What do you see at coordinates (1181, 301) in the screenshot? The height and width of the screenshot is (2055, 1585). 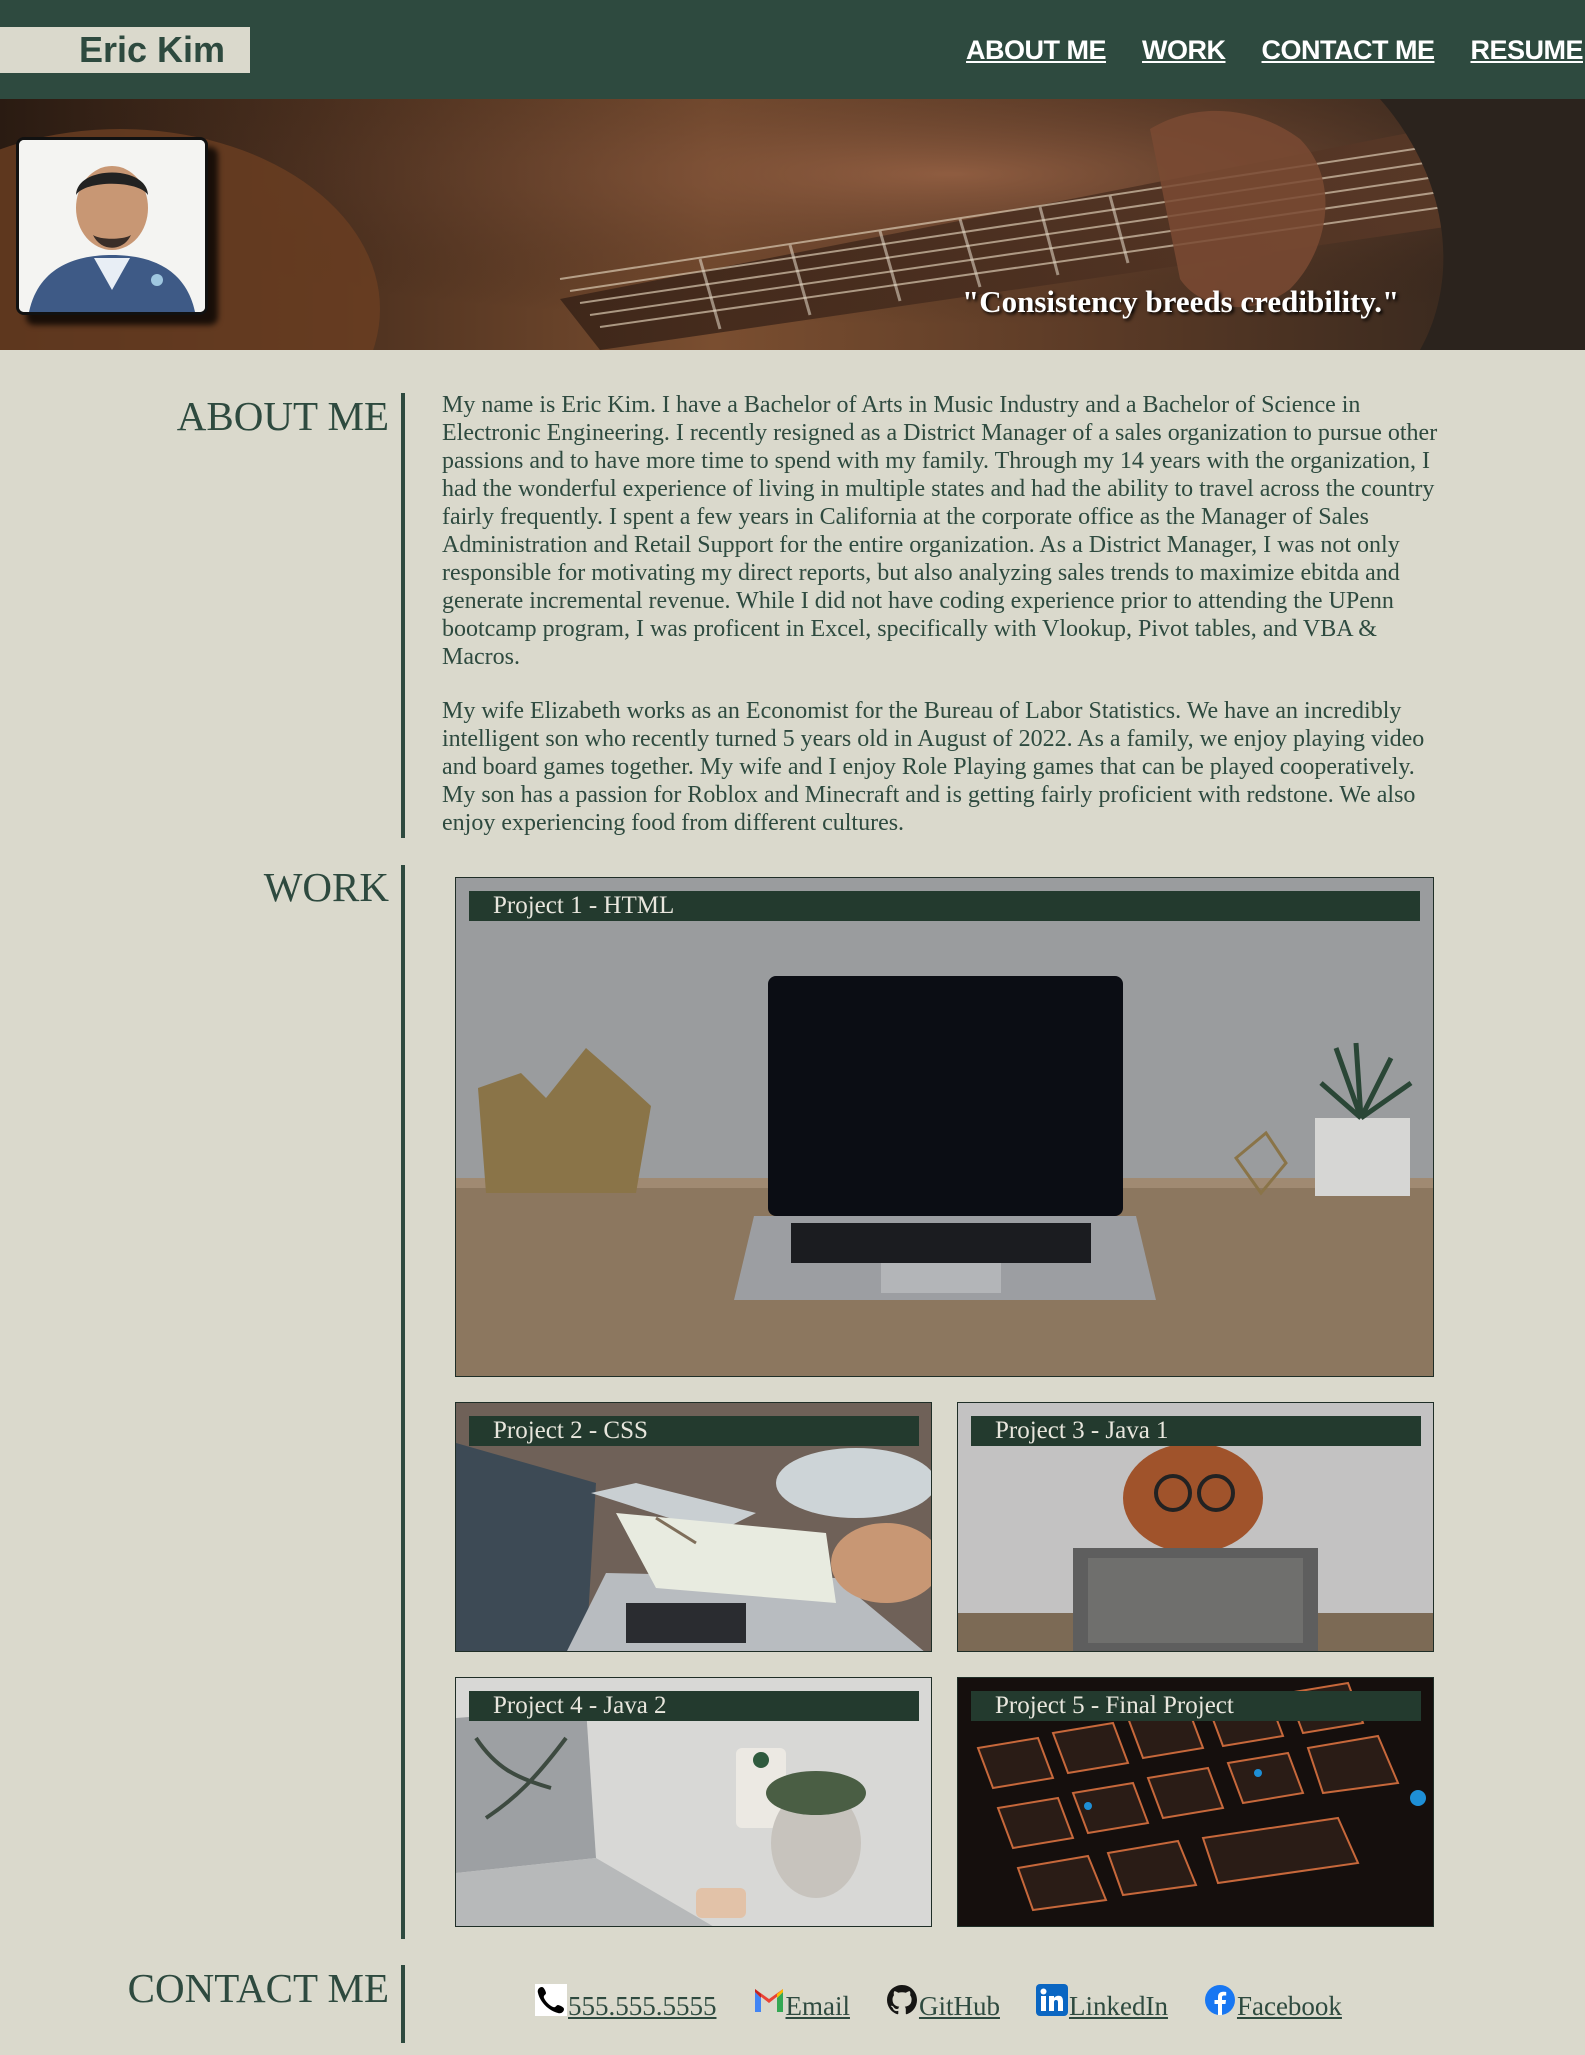 I see `hero-quote: "Consistency breeds credibility."` at bounding box center [1181, 301].